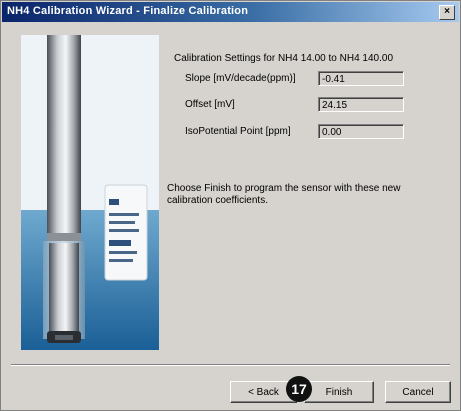 The width and height of the screenshot is (461, 411). I want to click on isopotential-label: IsoPotential Point [ppm], so click(238, 131).